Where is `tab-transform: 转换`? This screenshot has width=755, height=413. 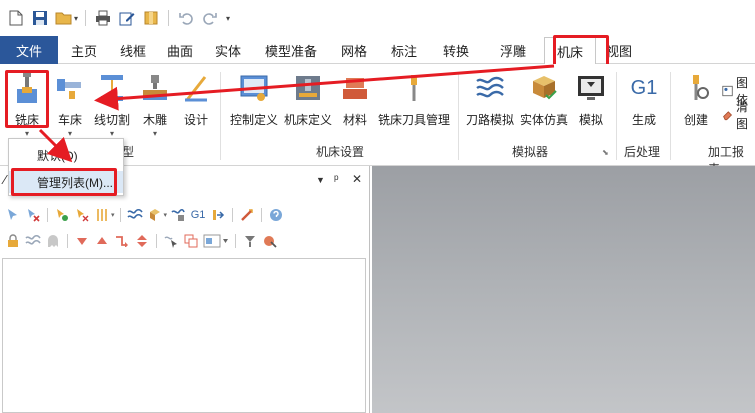 tab-transform: 转换 is located at coordinates (456, 50).